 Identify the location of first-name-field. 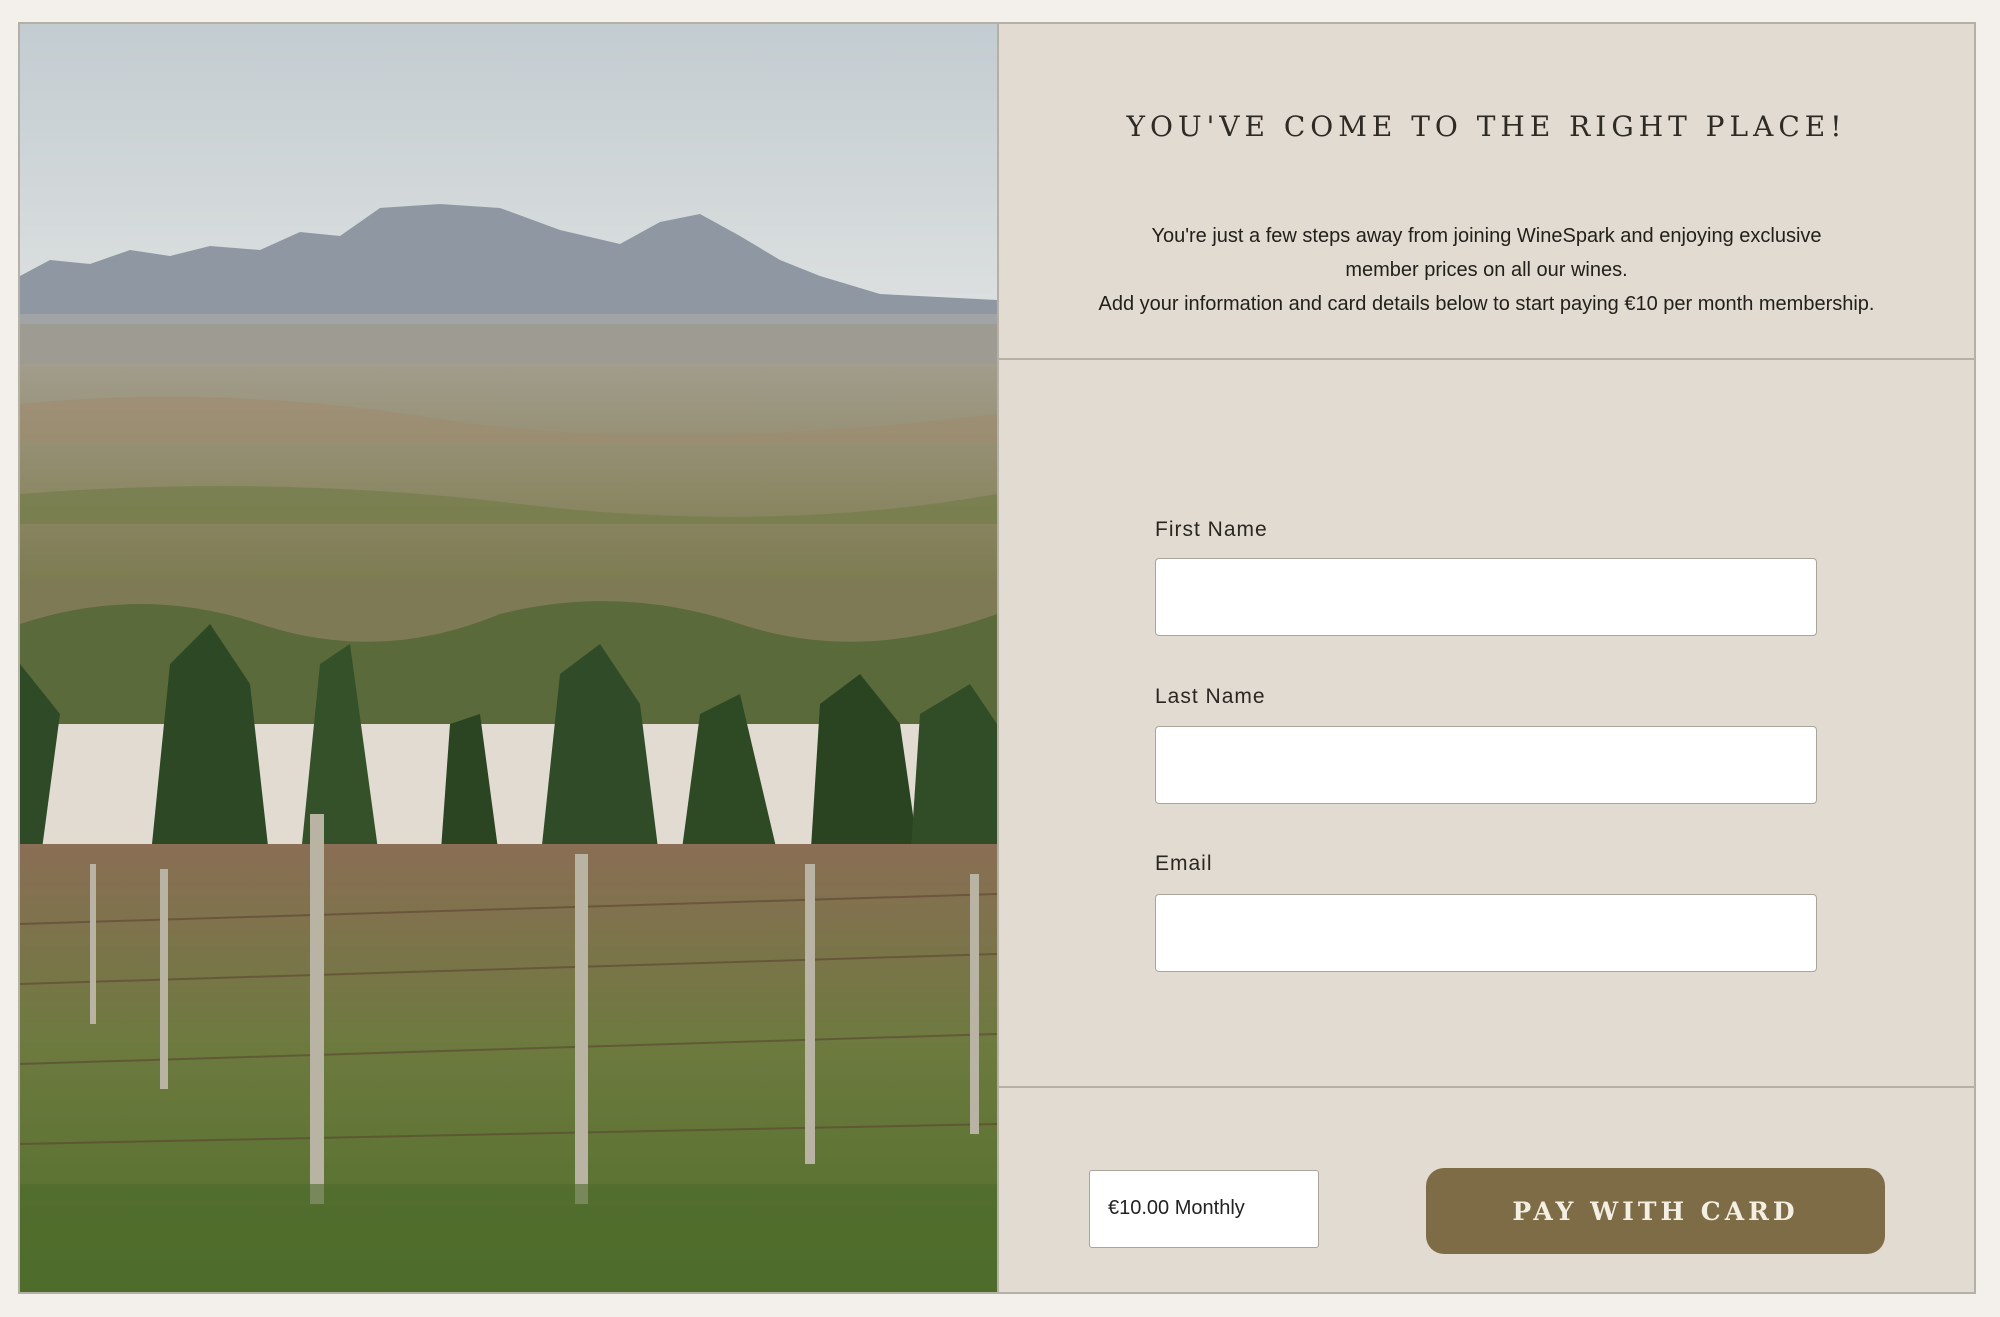
(1486, 597).